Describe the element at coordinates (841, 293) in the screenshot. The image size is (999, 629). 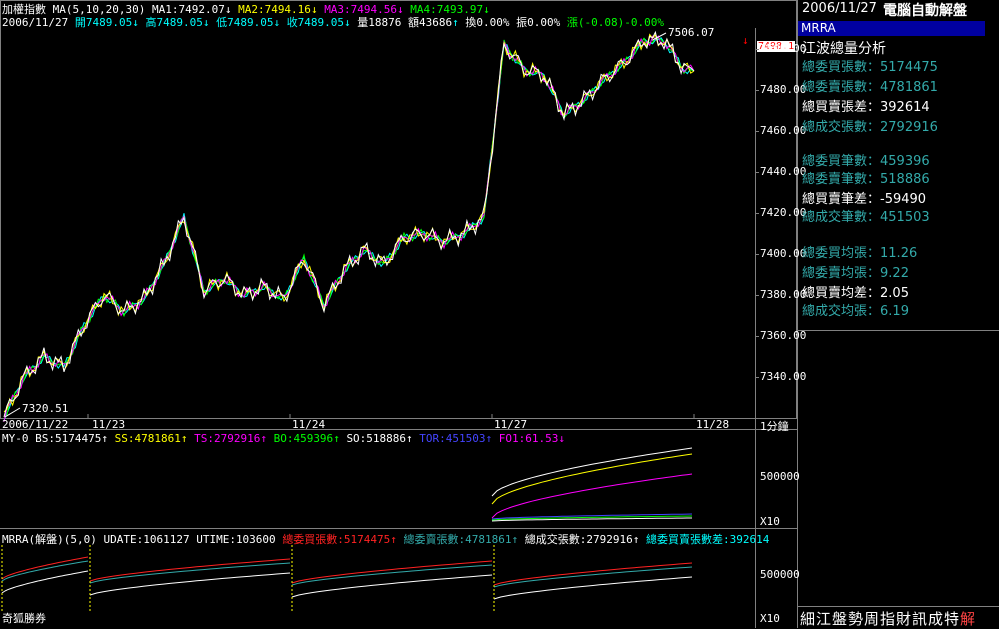
I see `panel-row-label: 總買賣均差：` at that location.